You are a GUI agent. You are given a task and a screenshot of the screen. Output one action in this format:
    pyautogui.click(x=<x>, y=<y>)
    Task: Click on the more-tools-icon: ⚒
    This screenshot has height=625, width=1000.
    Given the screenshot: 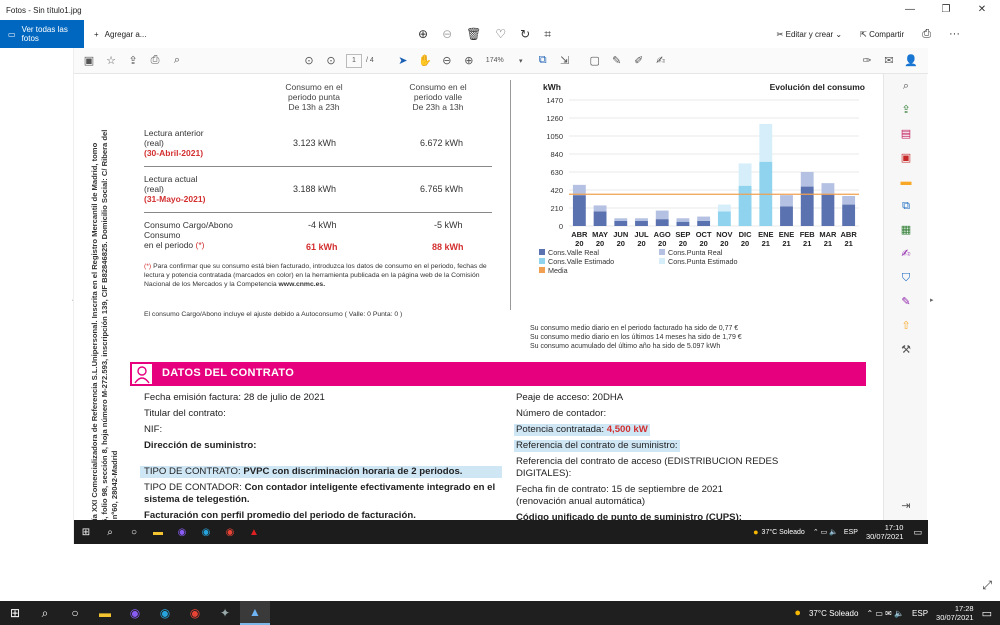 What is the action you would take?
    pyautogui.click(x=906, y=350)
    